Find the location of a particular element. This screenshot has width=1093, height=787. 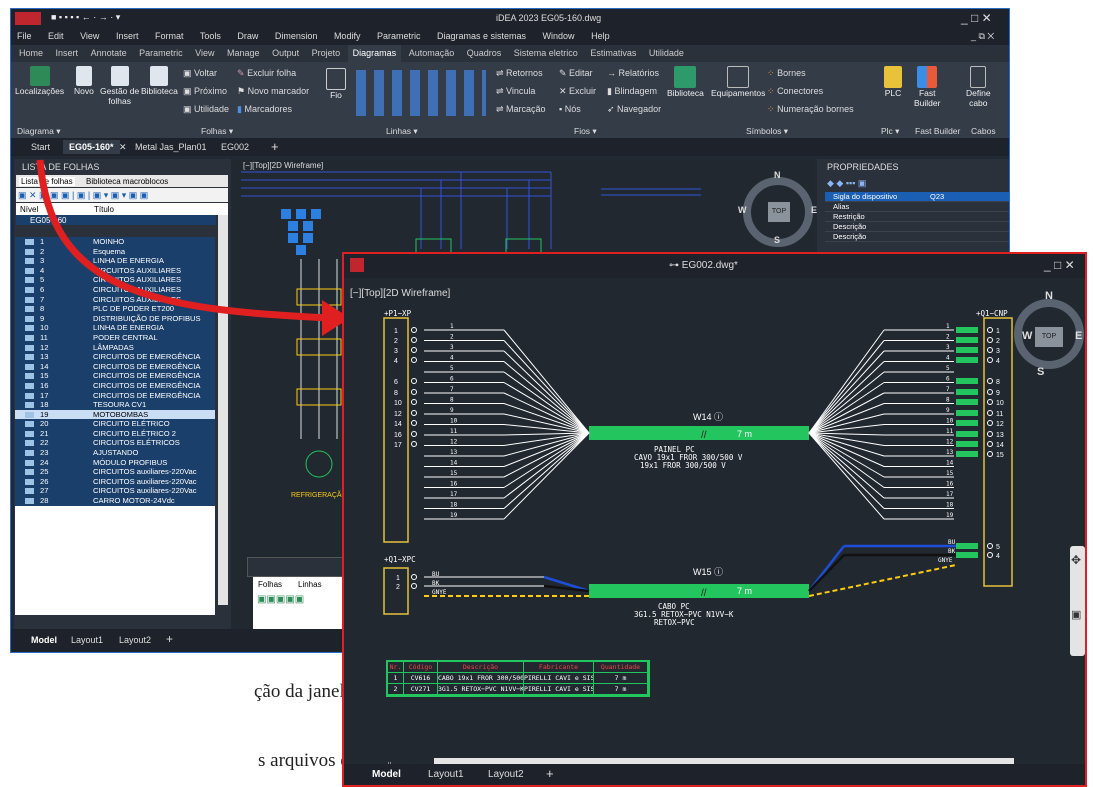

numeracao-bornes-button: ⁘ Numeração bornes is located at coordinates (810, 109).